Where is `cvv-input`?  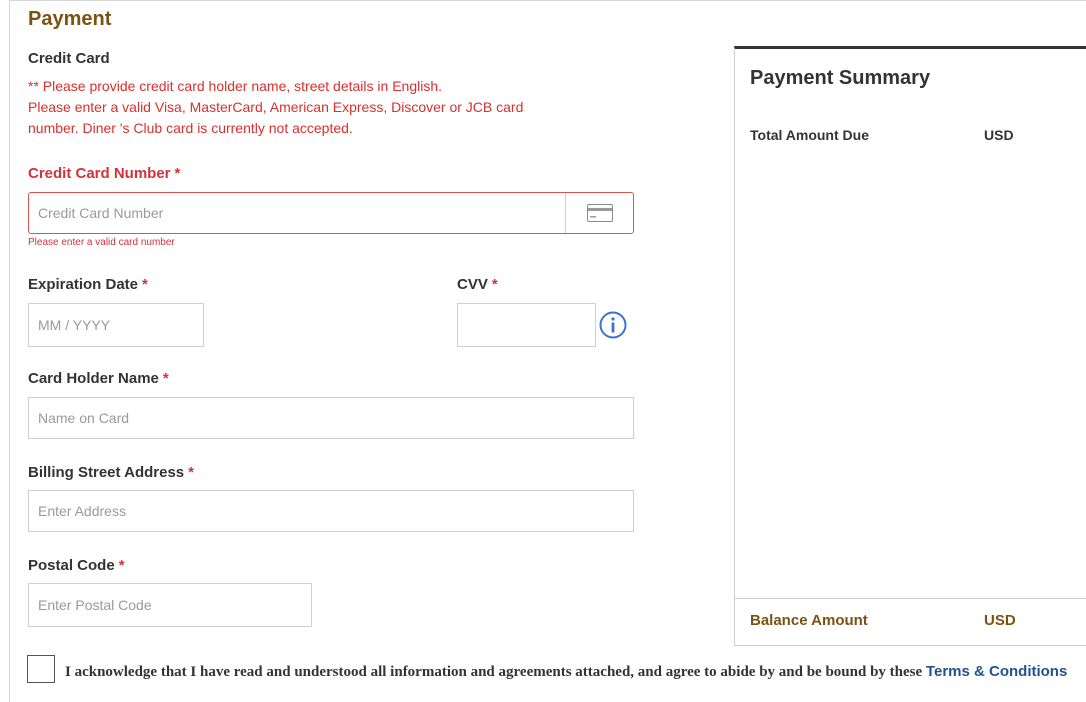
cvv-input is located at coordinates (526, 325).